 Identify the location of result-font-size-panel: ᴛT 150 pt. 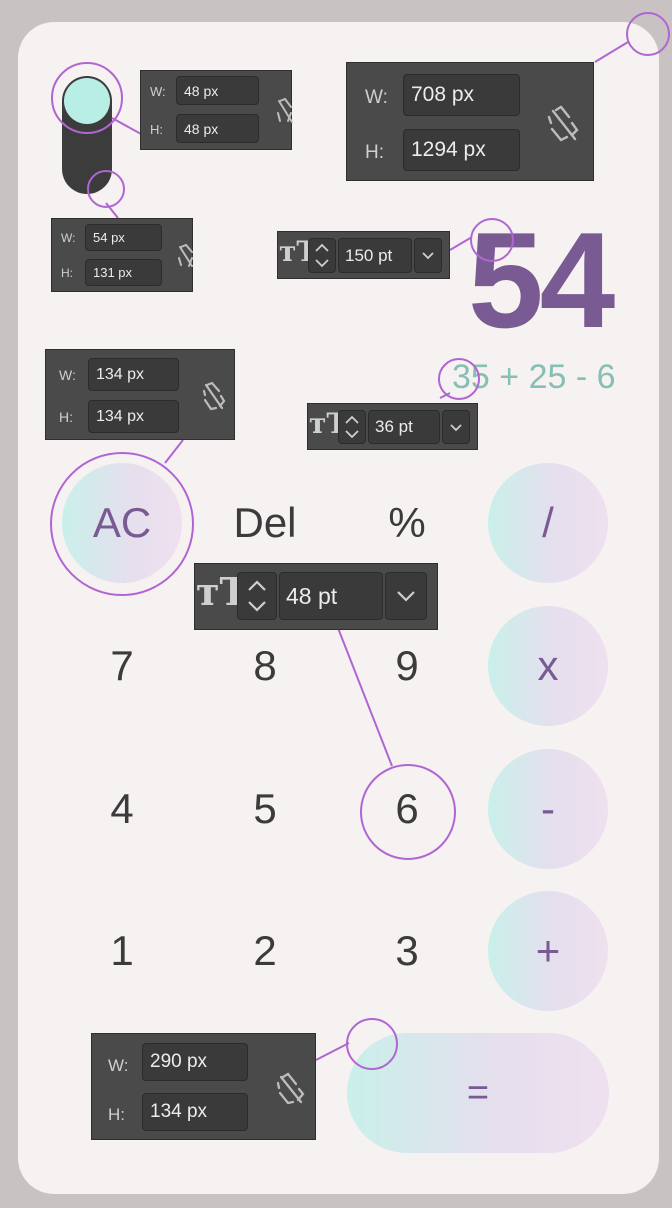
(363, 255).